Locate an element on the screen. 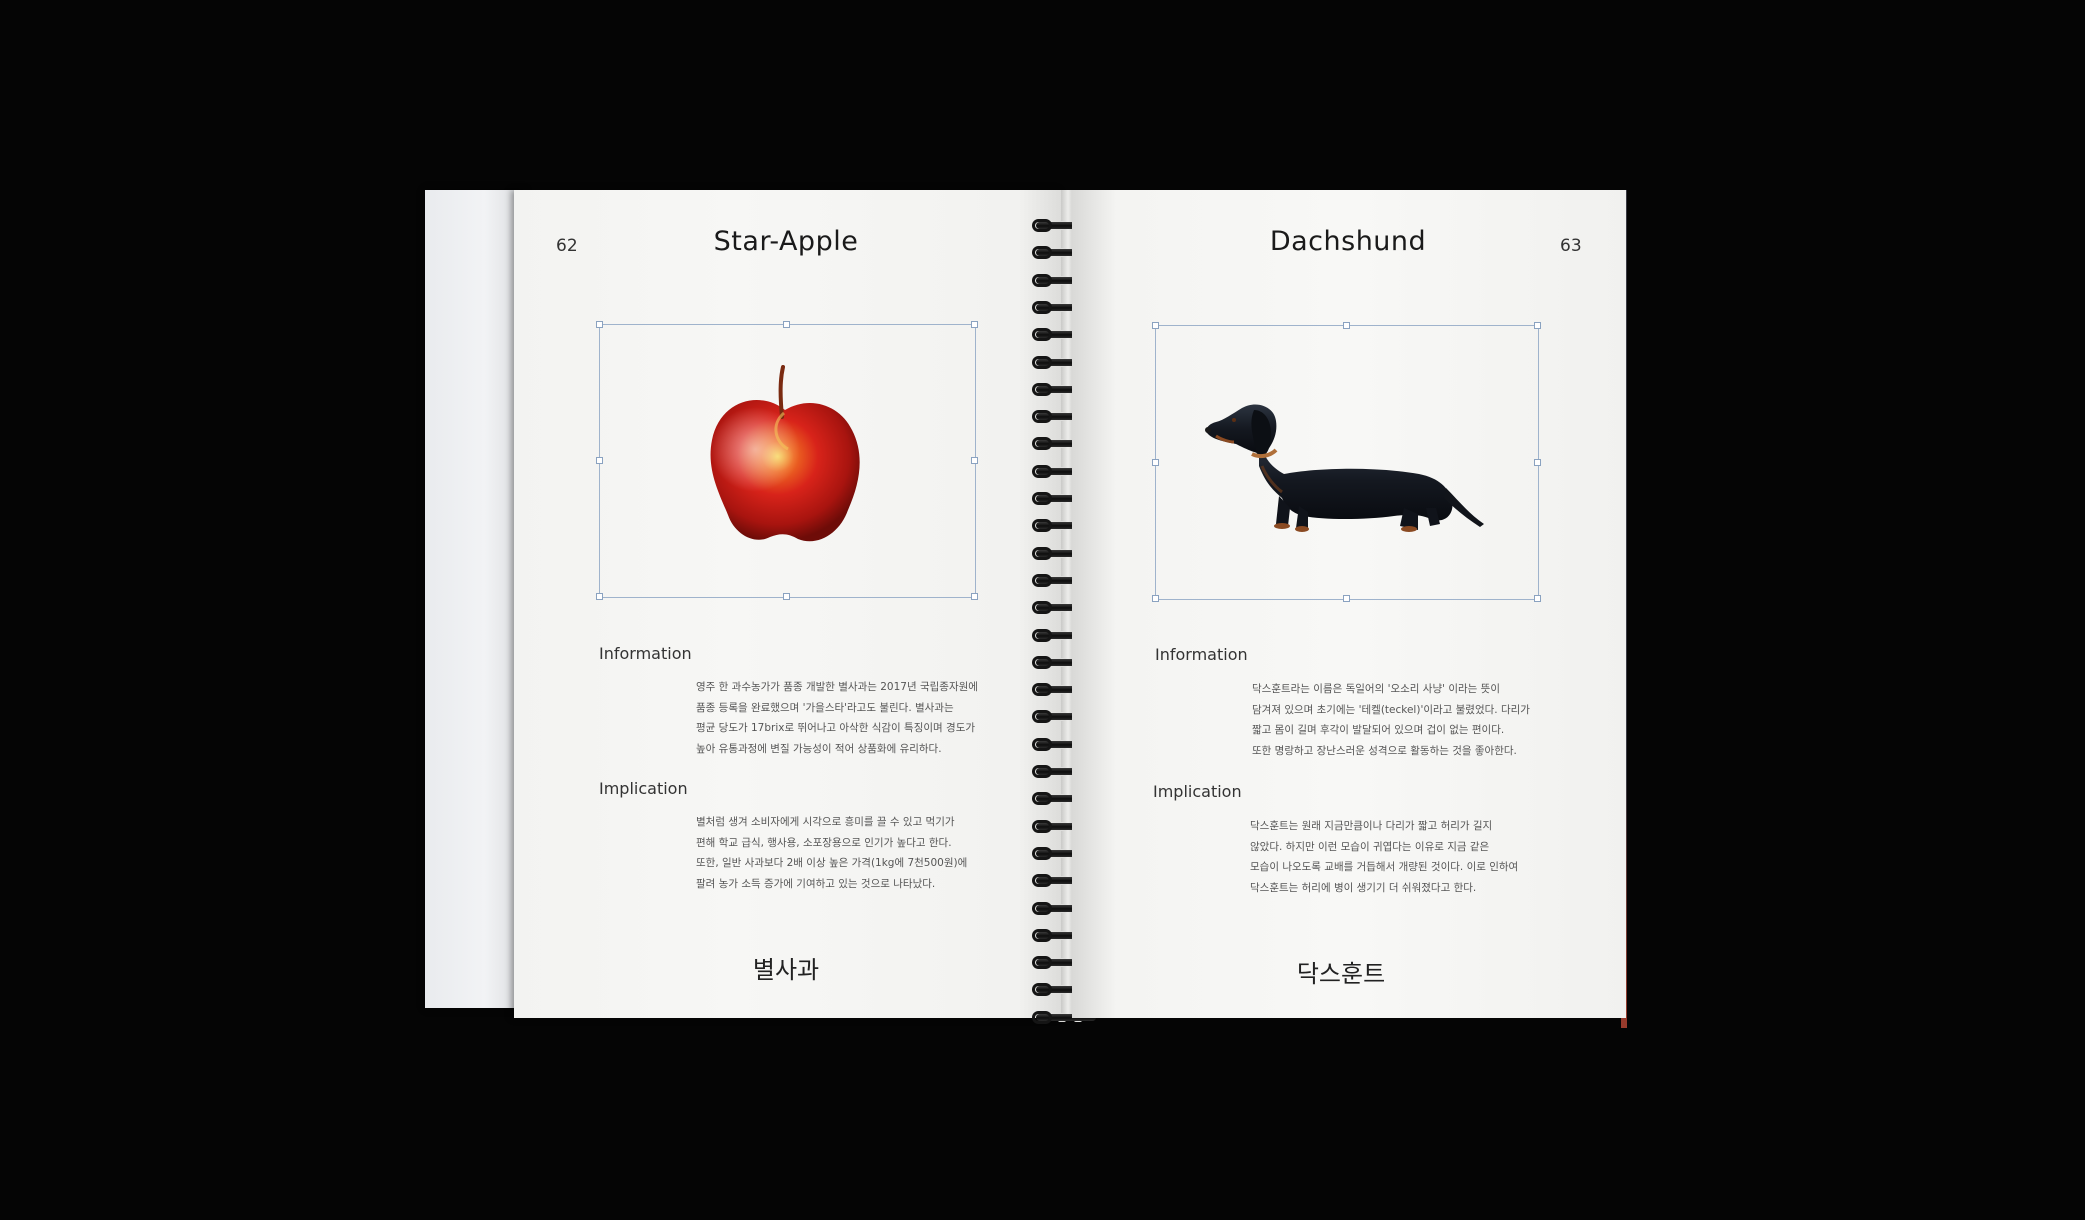 This screenshot has width=2085, height=1220. image-frame-left is located at coordinates (787, 460).